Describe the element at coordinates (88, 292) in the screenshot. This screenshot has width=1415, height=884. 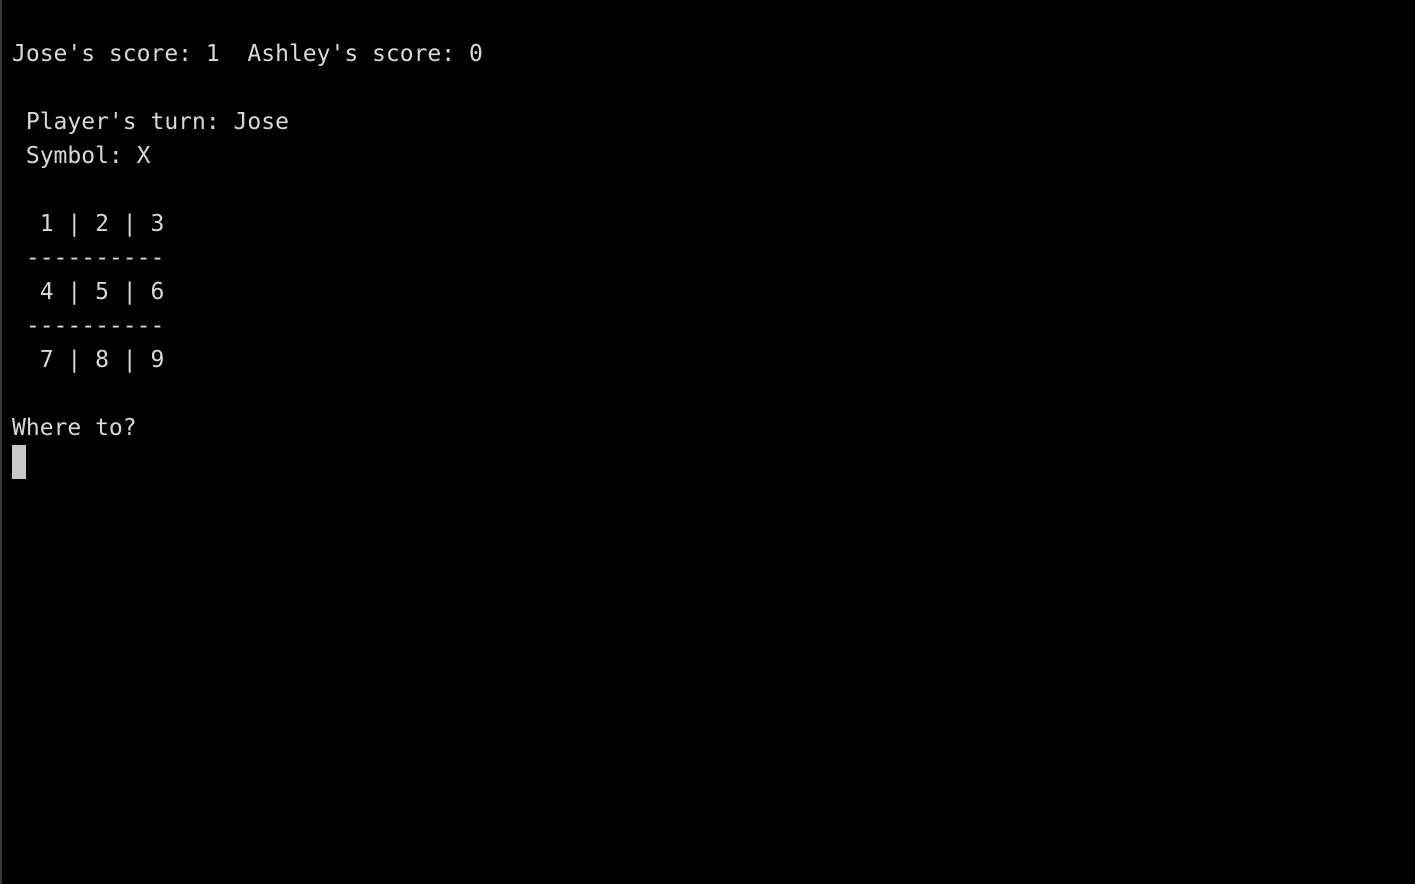
I see `board-row-2: 4 | 5 | 6` at that location.